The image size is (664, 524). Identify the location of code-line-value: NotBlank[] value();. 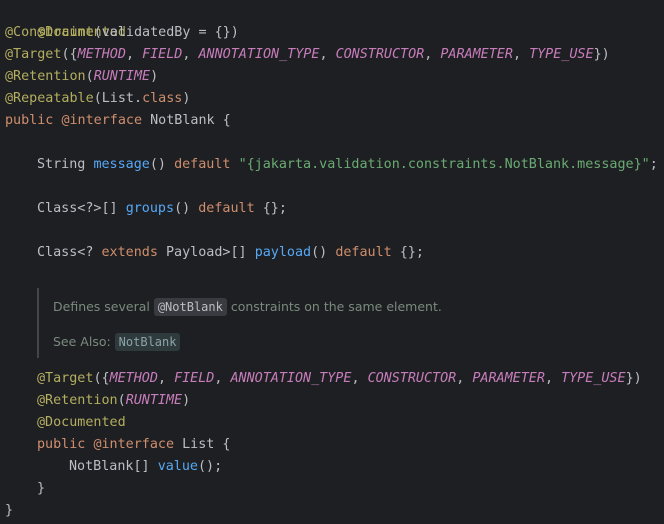
(145, 467).